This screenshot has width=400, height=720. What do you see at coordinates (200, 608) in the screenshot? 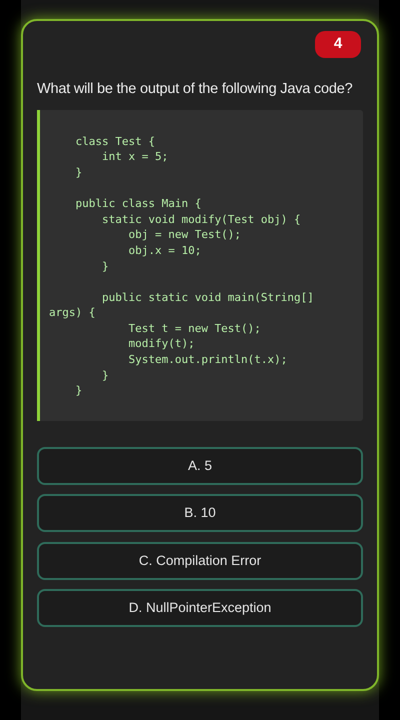
I see `answer-option: D. NullPointerException` at bounding box center [200, 608].